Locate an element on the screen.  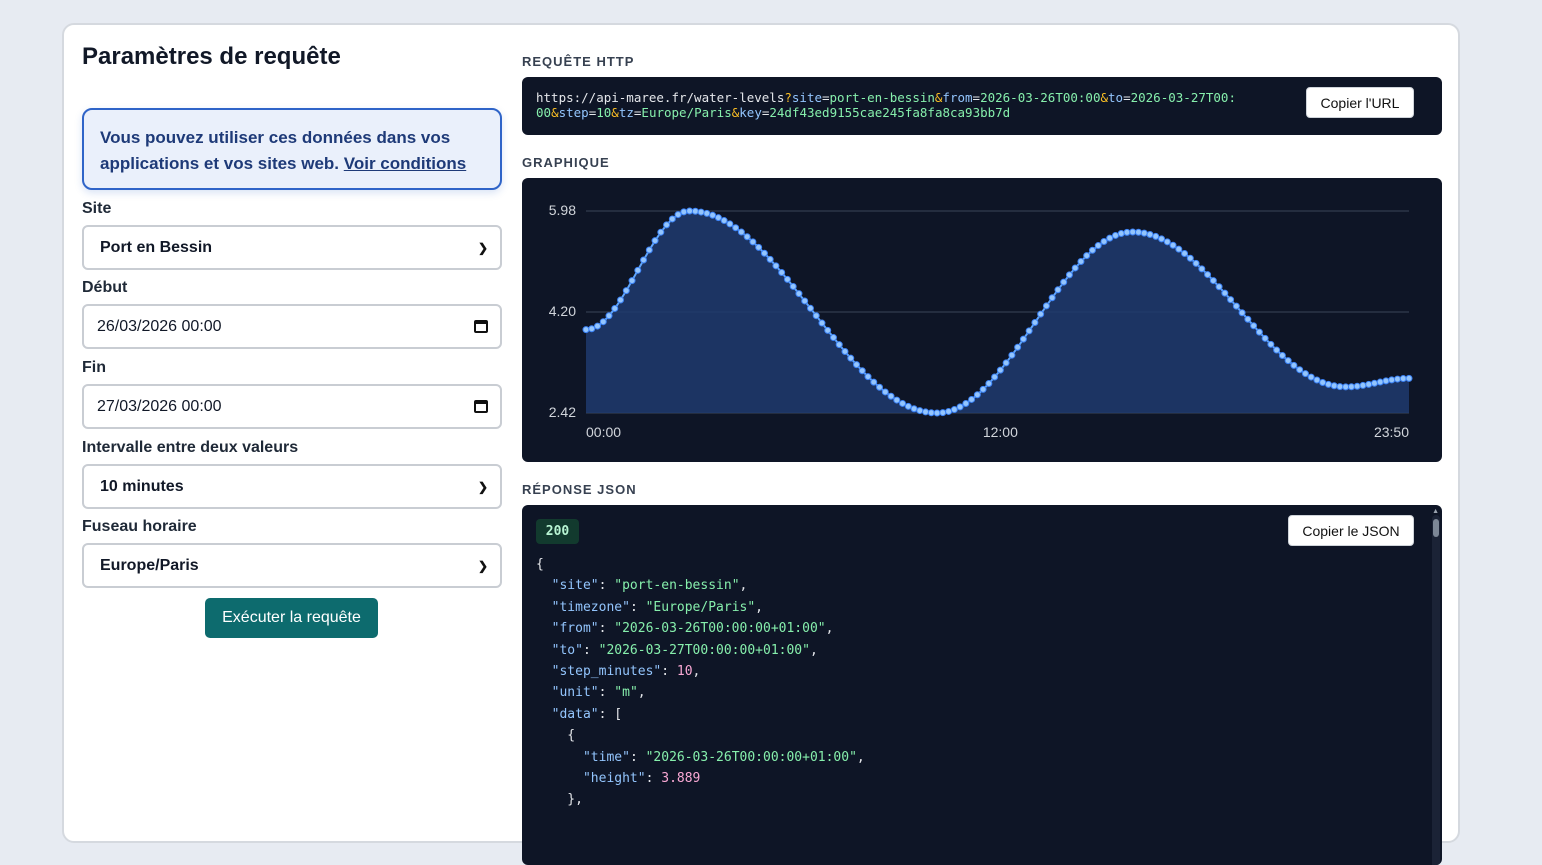
url-param-value: Europe/Paris is located at coordinates (686, 112).